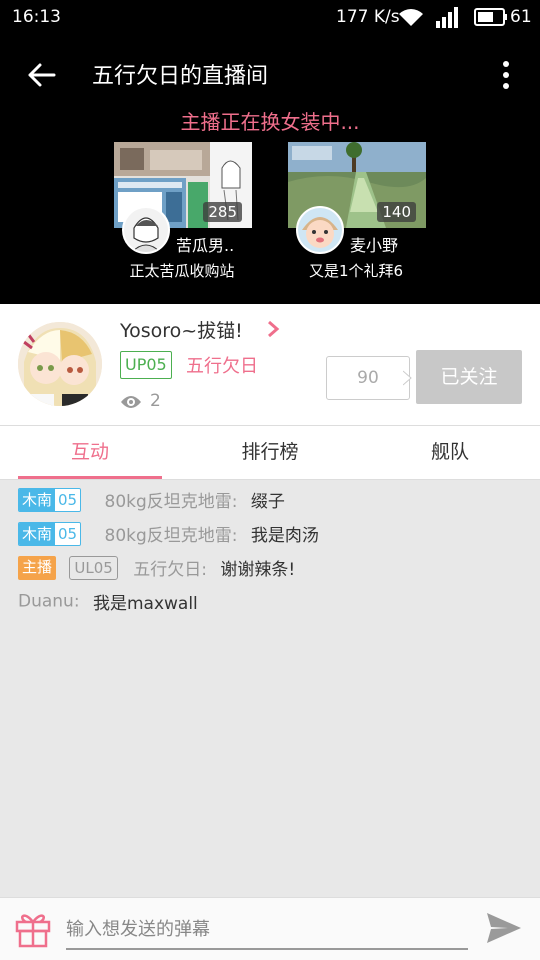 The height and width of the screenshot is (960, 540). Describe the element at coordinates (411, 17) in the screenshot. I see `wifi-icon` at that location.